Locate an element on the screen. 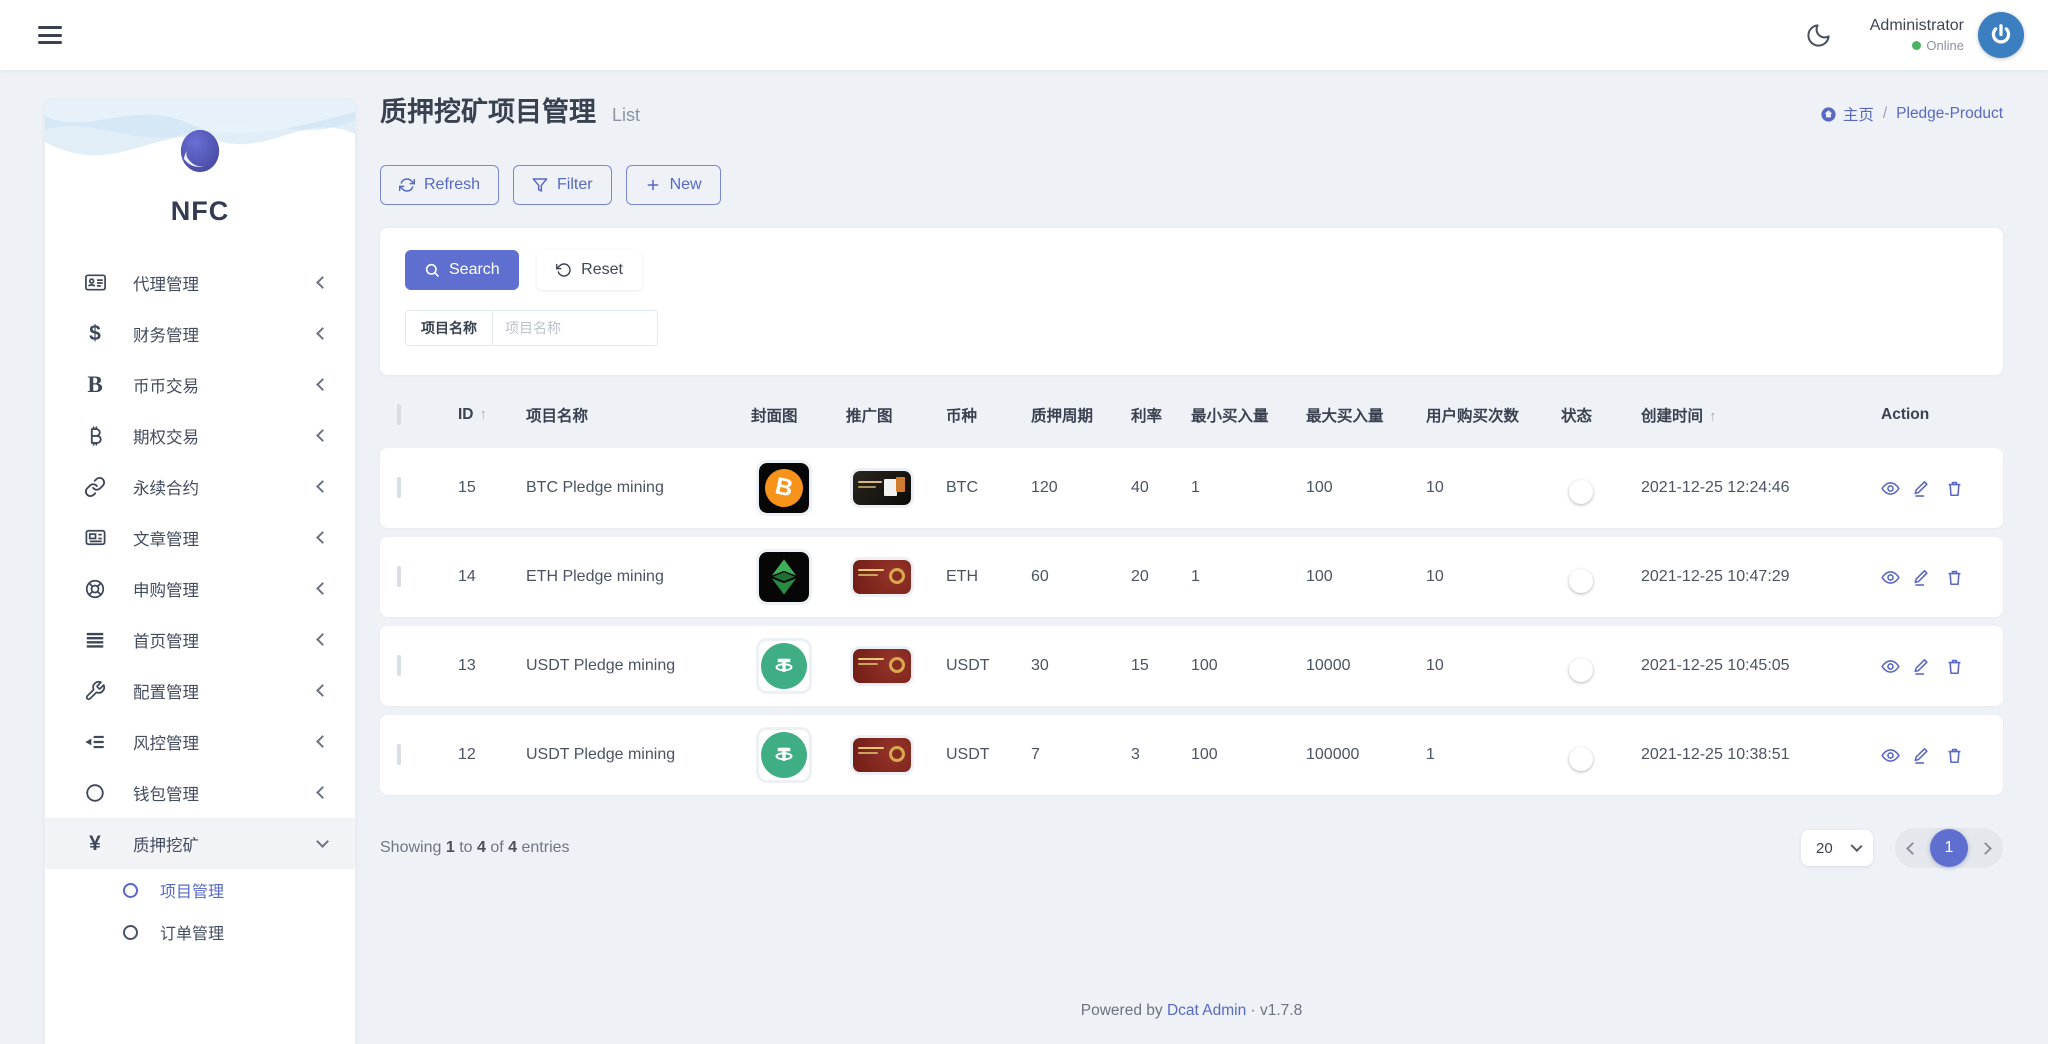 The image size is (2048, 1044). page-size-select: 20 is located at coordinates (1837, 848).